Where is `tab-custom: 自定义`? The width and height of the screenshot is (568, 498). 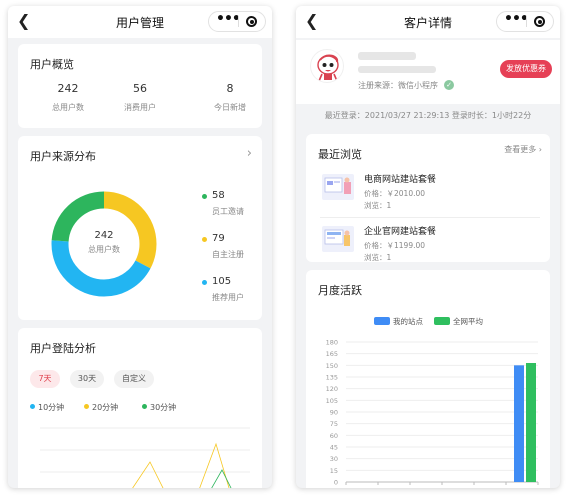 tab-custom: 自定义 is located at coordinates (134, 379).